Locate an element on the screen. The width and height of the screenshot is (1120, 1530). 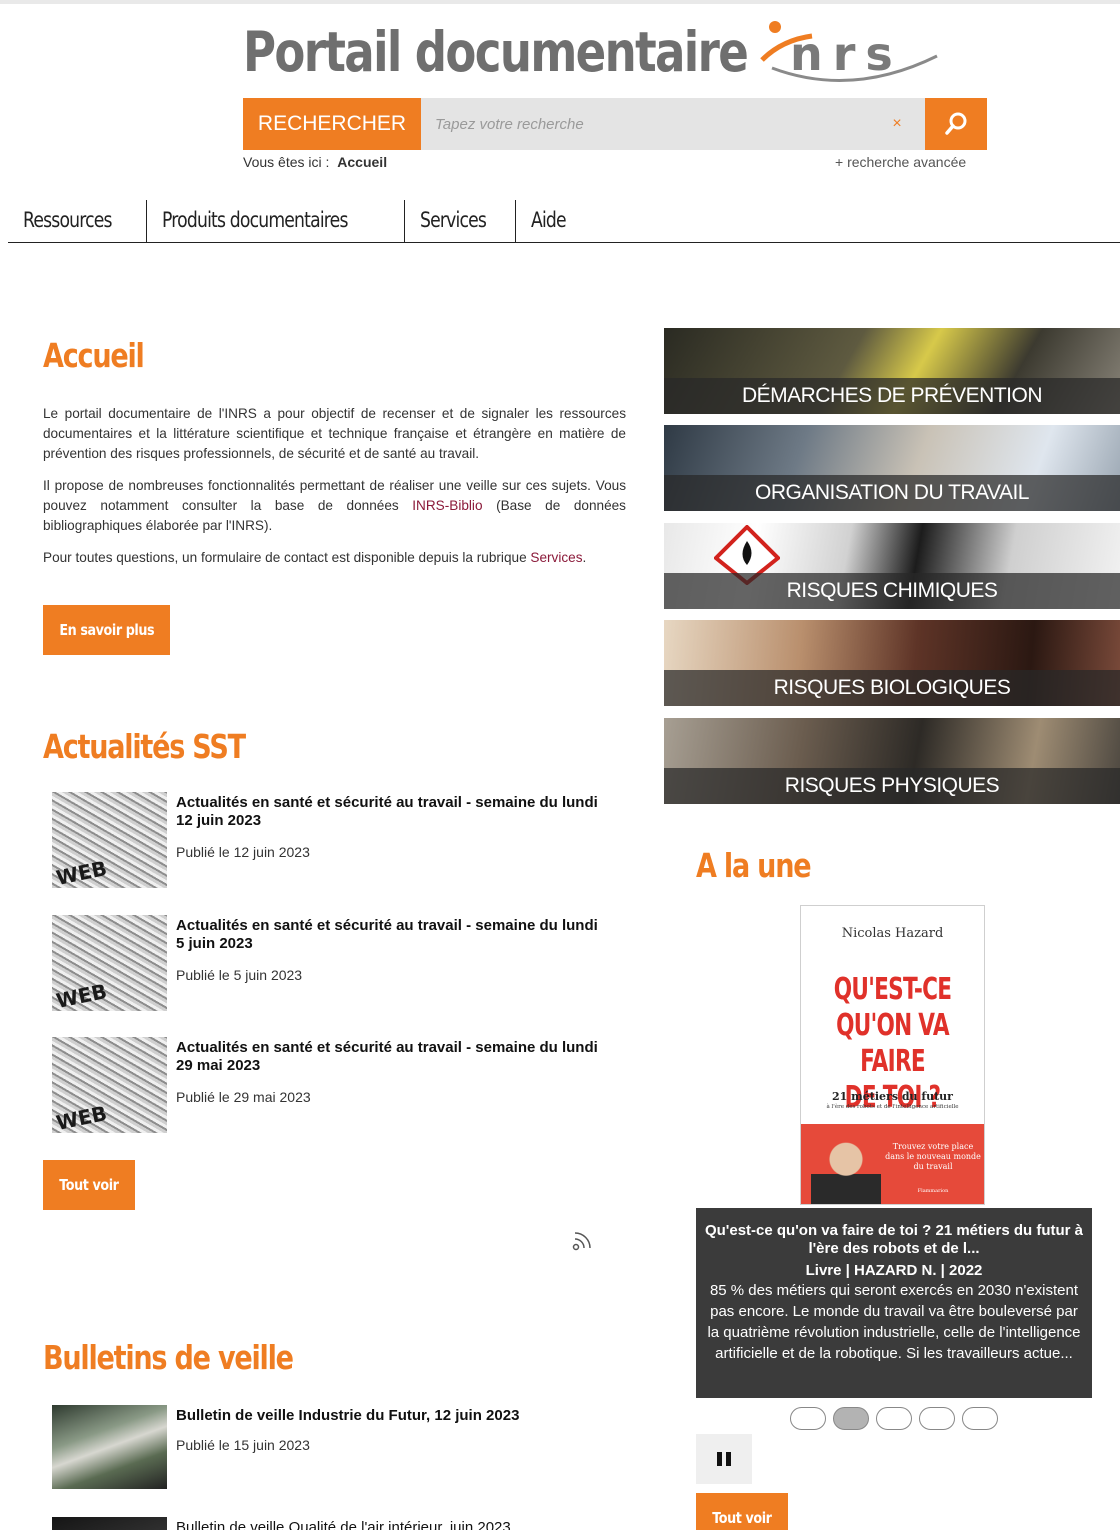
book-subtitle: 21 métiers du futur is located at coordinates (892, 1096).